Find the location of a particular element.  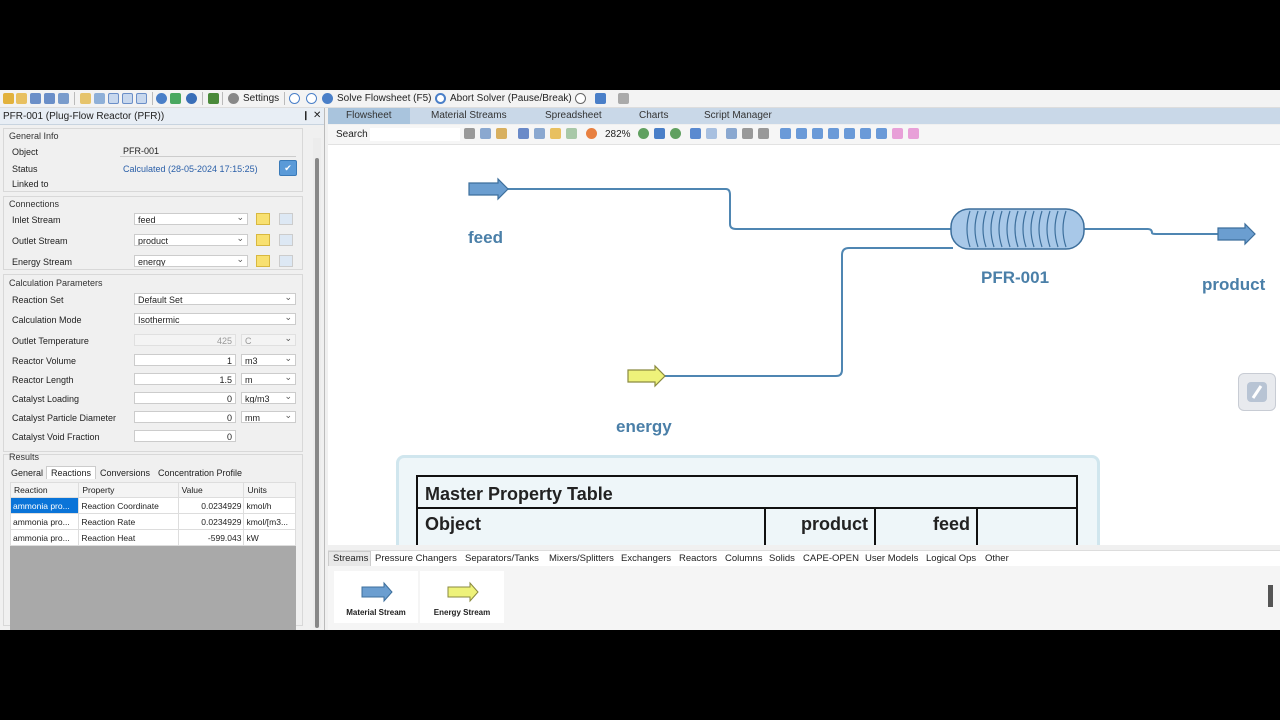

palette-material-stream: Material Stream is located at coordinates (376, 597).